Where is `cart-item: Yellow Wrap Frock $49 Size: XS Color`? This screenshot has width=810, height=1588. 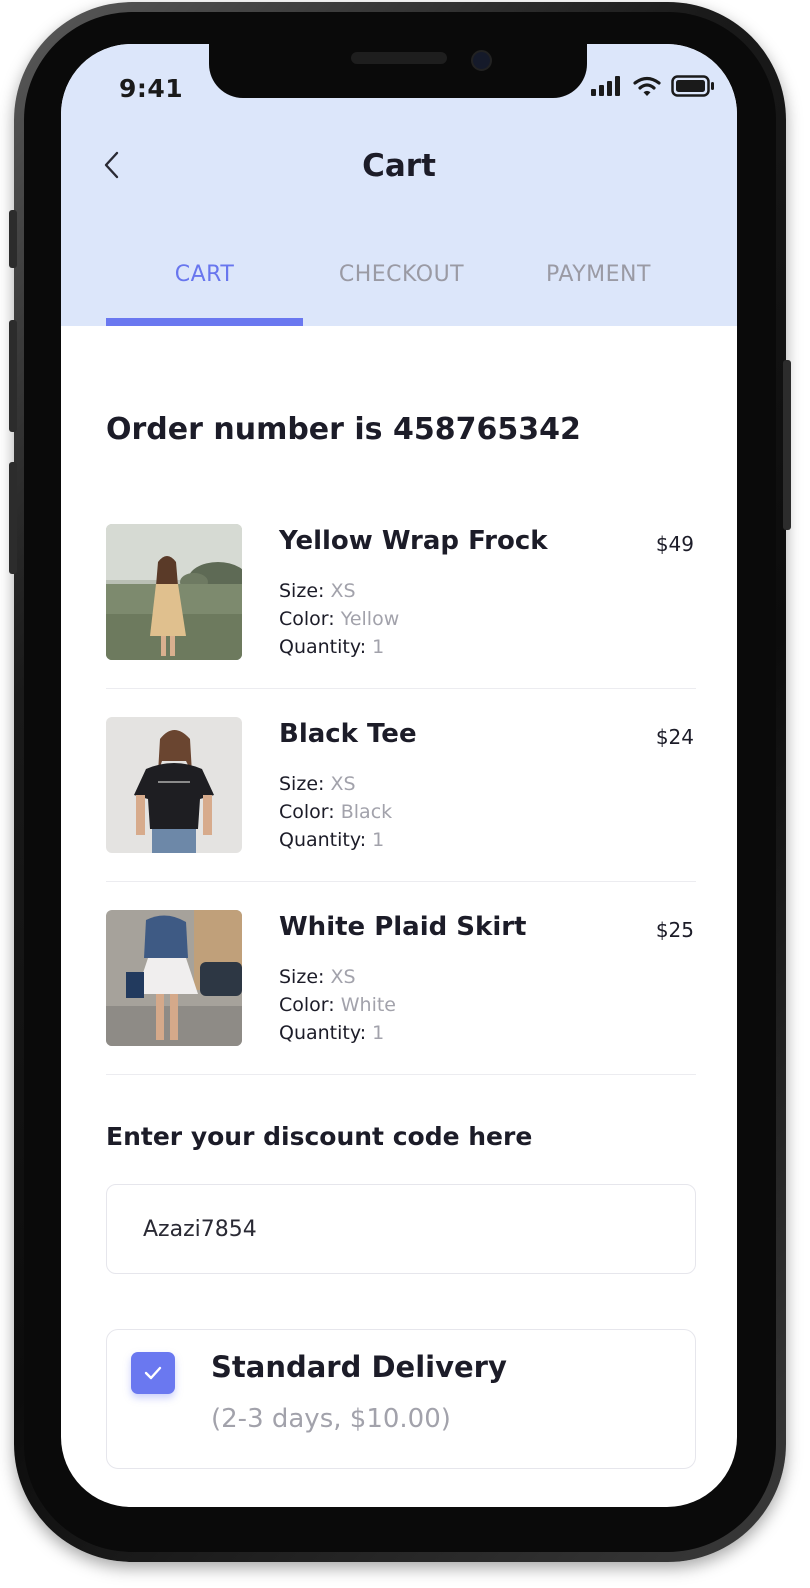
cart-item: Yellow Wrap Frock $49 Size: XS Color is located at coordinates (401, 592).